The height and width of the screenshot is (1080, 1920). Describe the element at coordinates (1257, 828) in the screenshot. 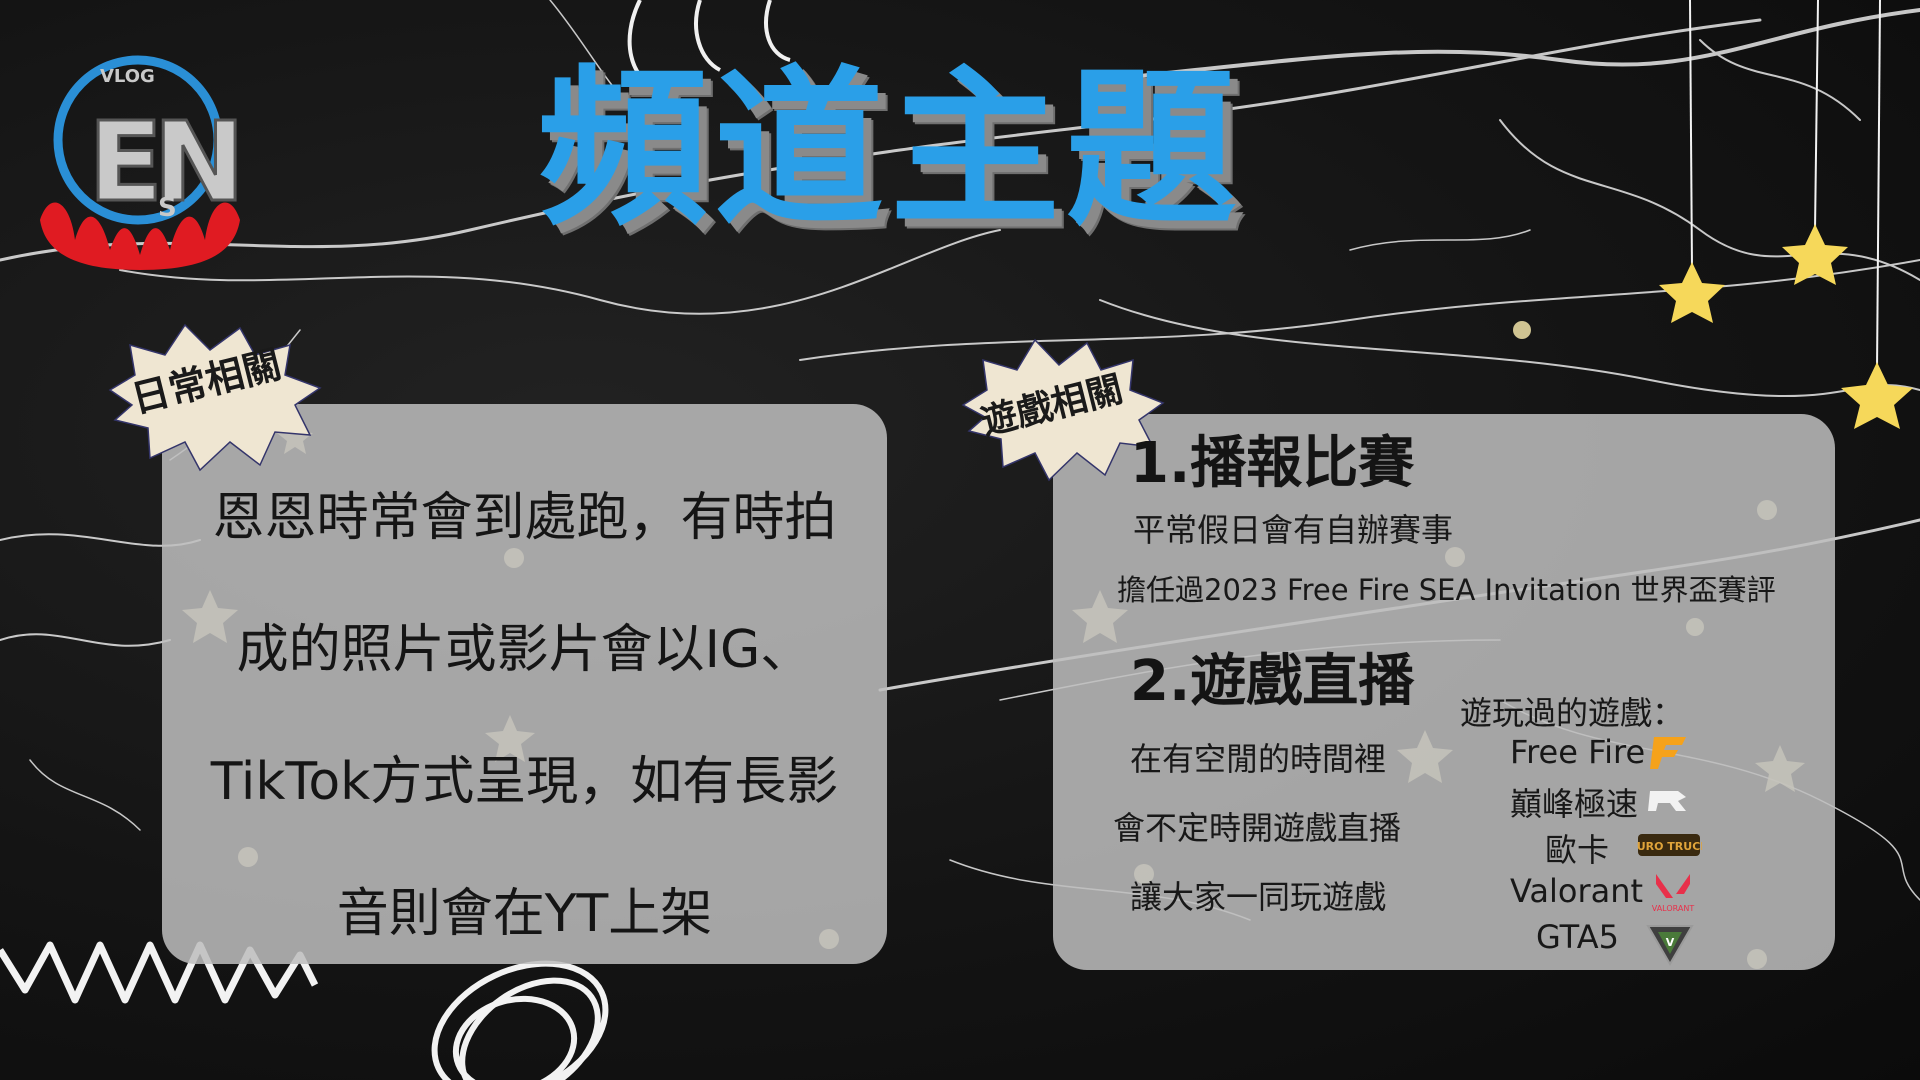

I see `stream-line-2: 會不定時開遊戲直播` at that location.